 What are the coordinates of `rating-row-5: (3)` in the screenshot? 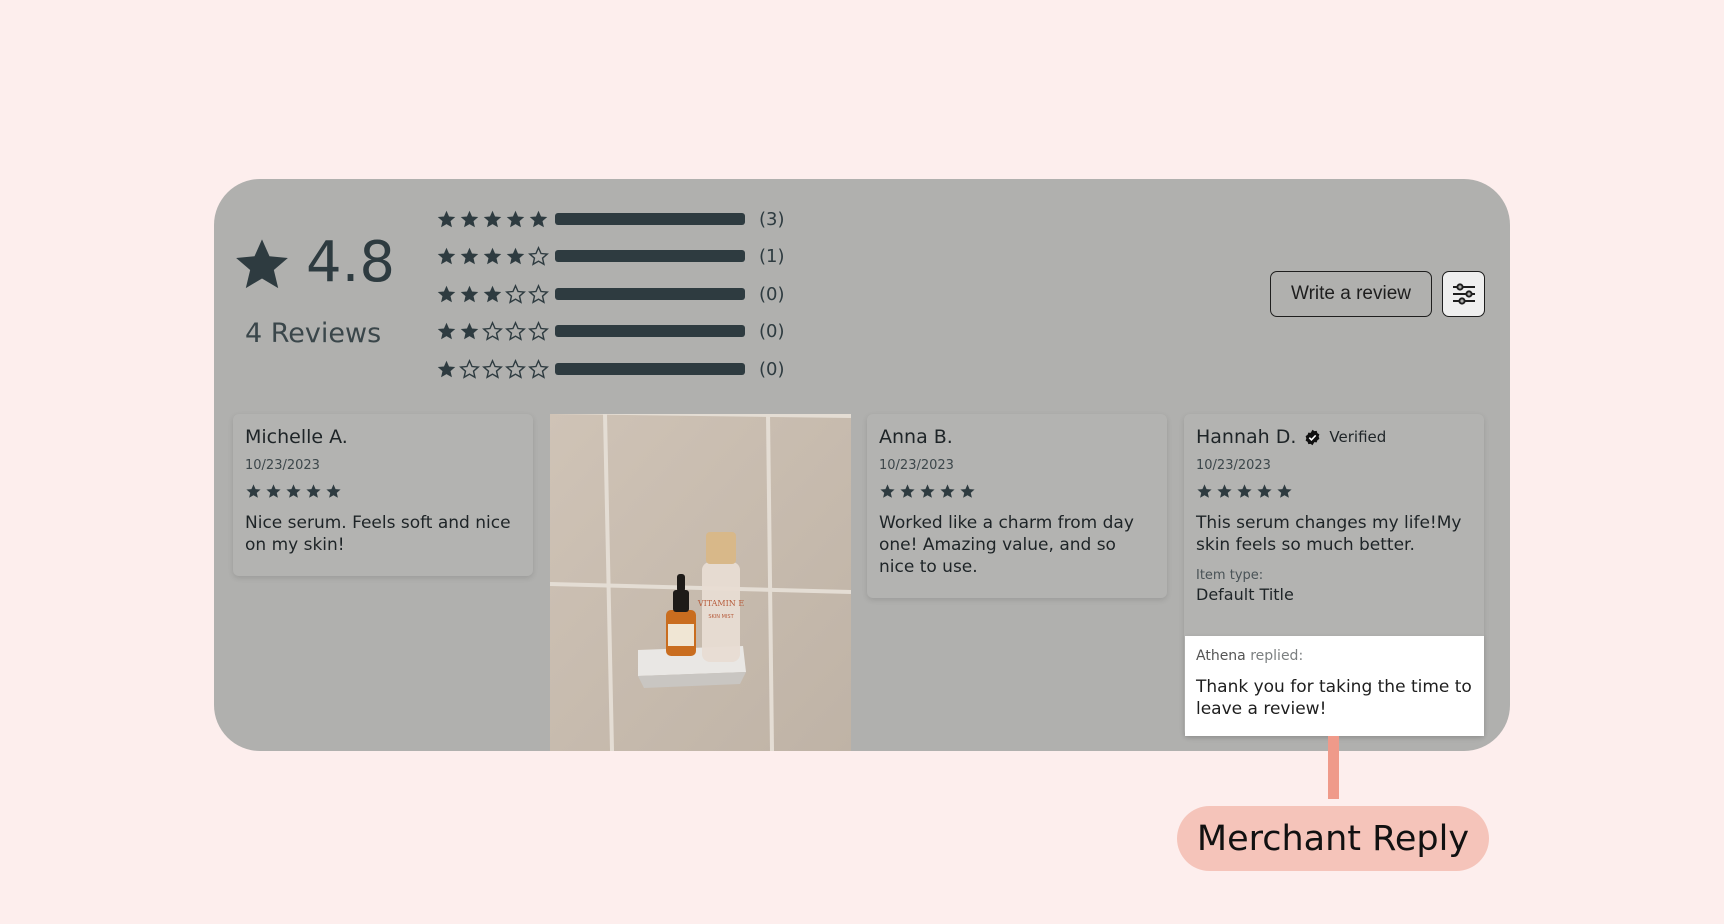 It's located at (610, 219).